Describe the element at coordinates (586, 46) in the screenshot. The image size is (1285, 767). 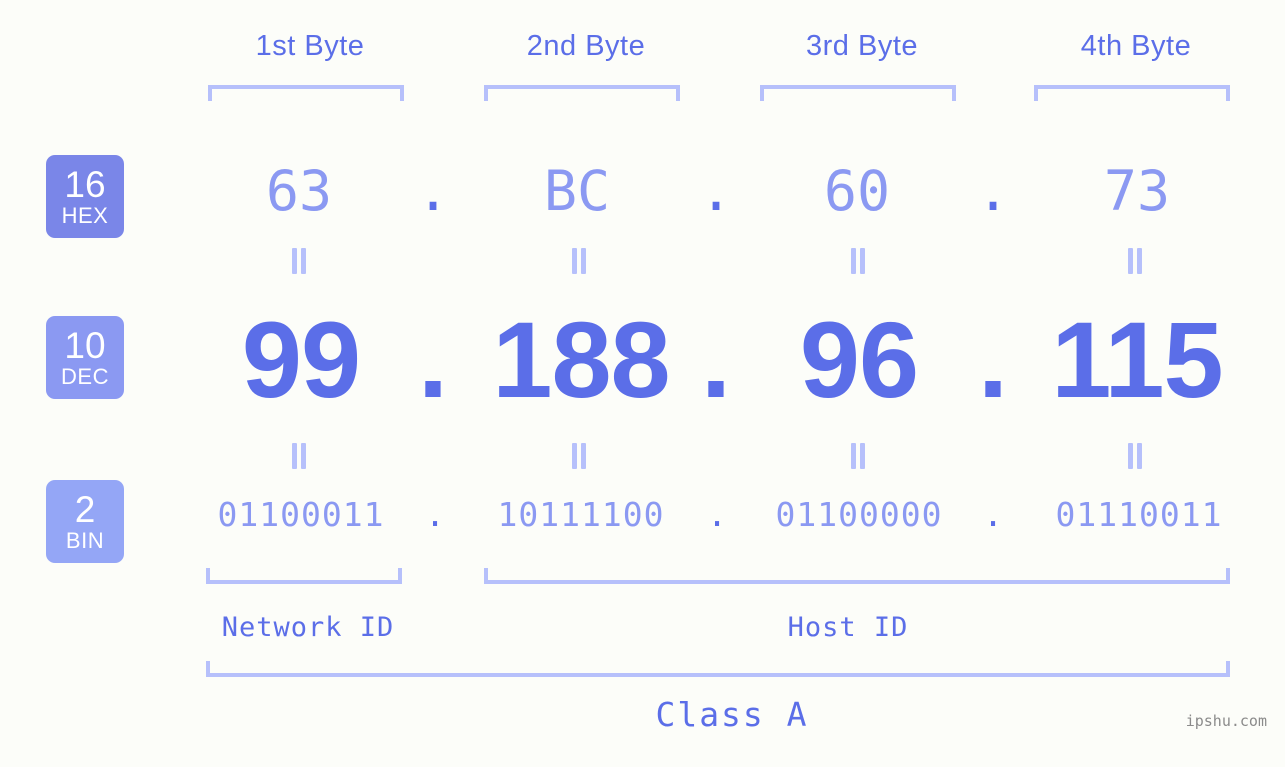
I see `byte-header-2: 2nd Byte` at that location.